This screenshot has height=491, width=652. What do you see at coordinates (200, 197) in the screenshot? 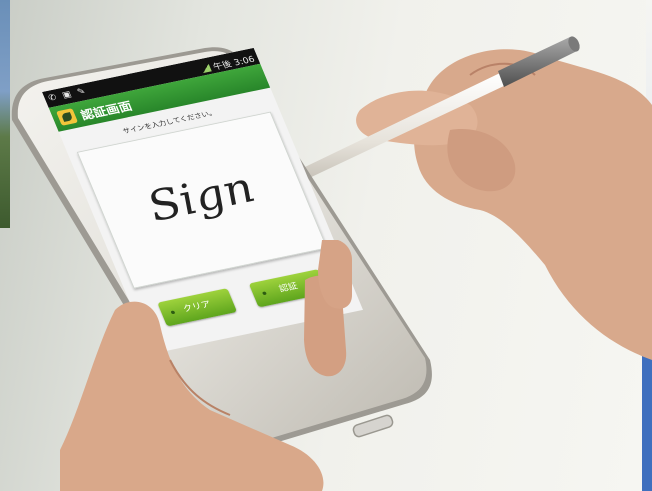
I see `signature-stroke: Sign` at bounding box center [200, 197].